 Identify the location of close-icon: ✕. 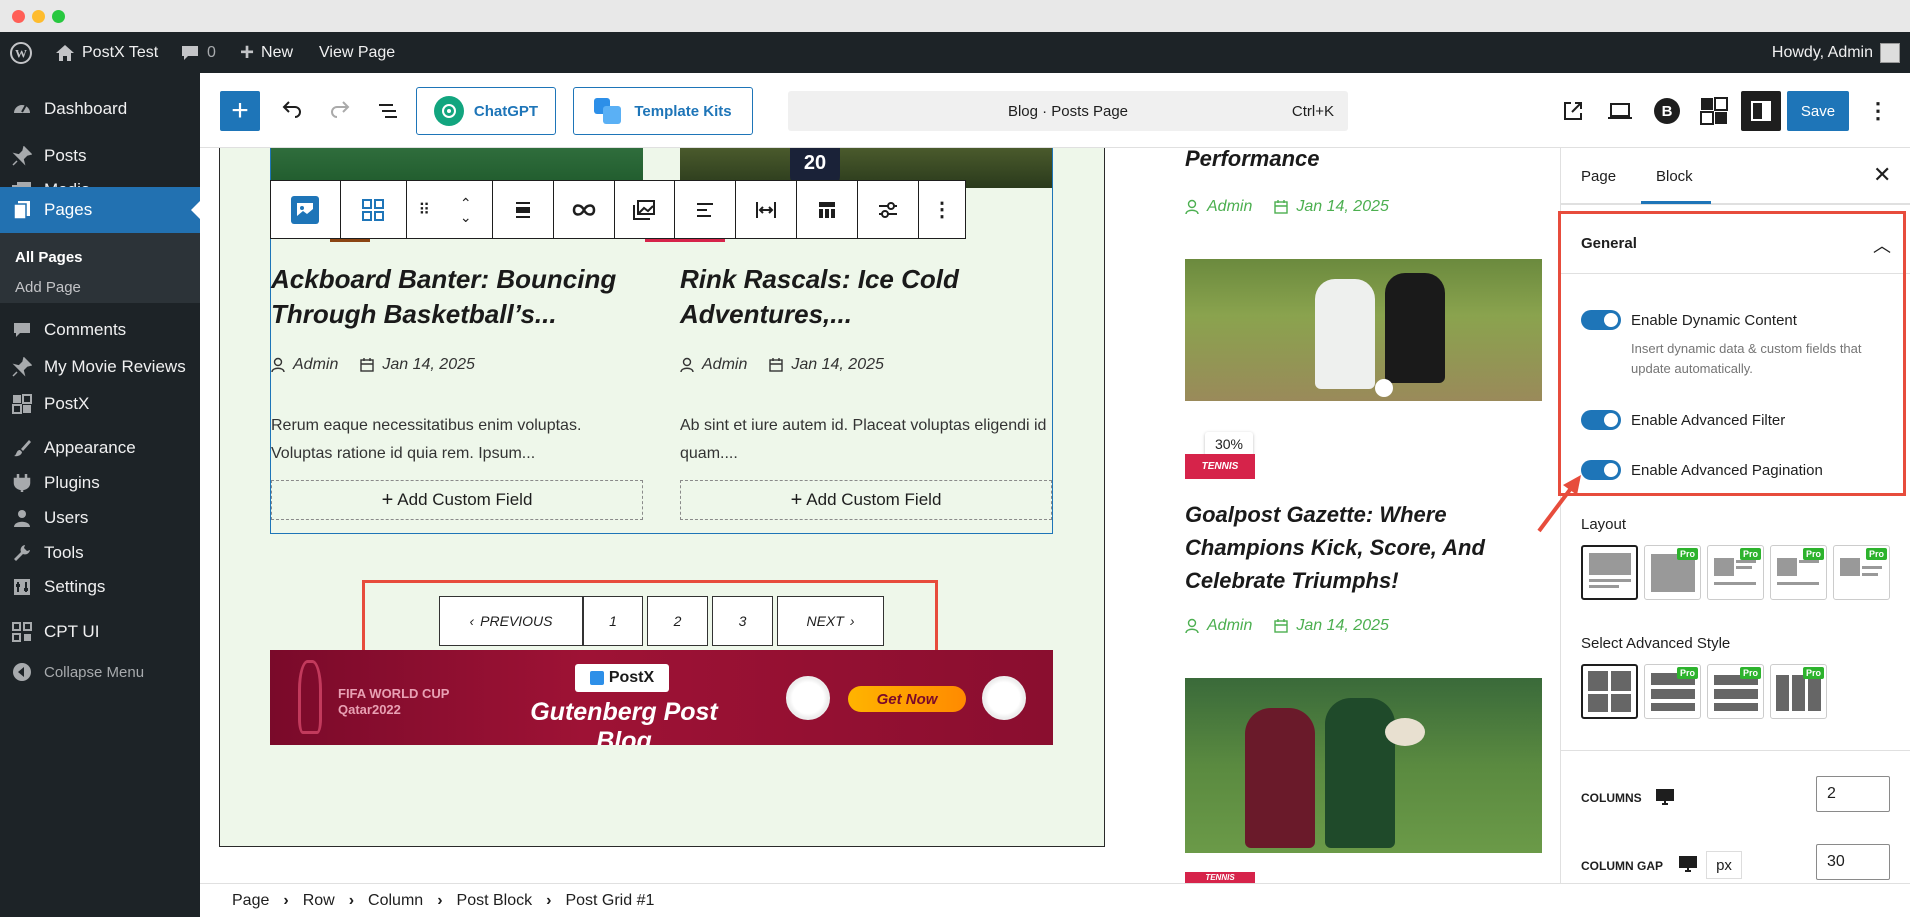
(1882, 175).